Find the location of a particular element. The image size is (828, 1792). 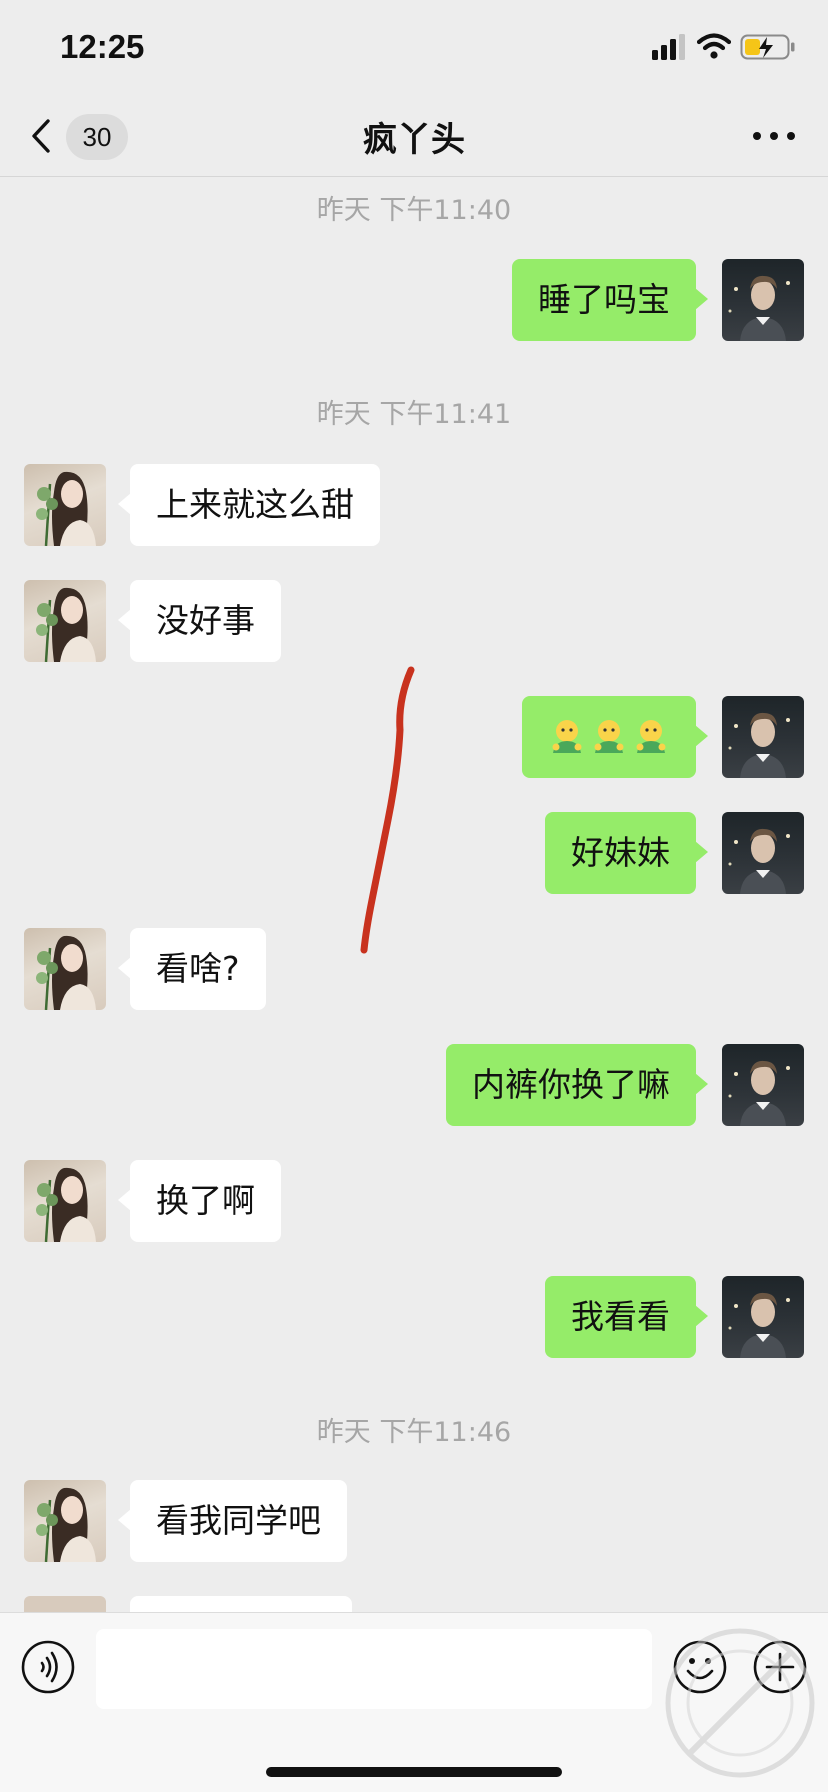

chat-title: 疯丫头 is located at coordinates (414, 140).